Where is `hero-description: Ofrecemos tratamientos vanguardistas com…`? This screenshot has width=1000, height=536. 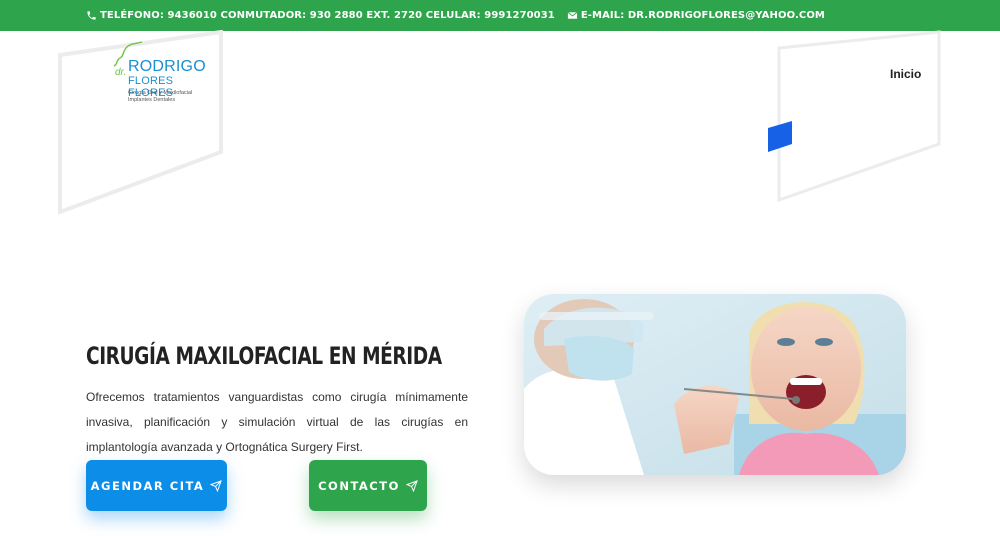 hero-description: Ofrecemos tratamientos vanguardistas com… is located at coordinates (277, 422).